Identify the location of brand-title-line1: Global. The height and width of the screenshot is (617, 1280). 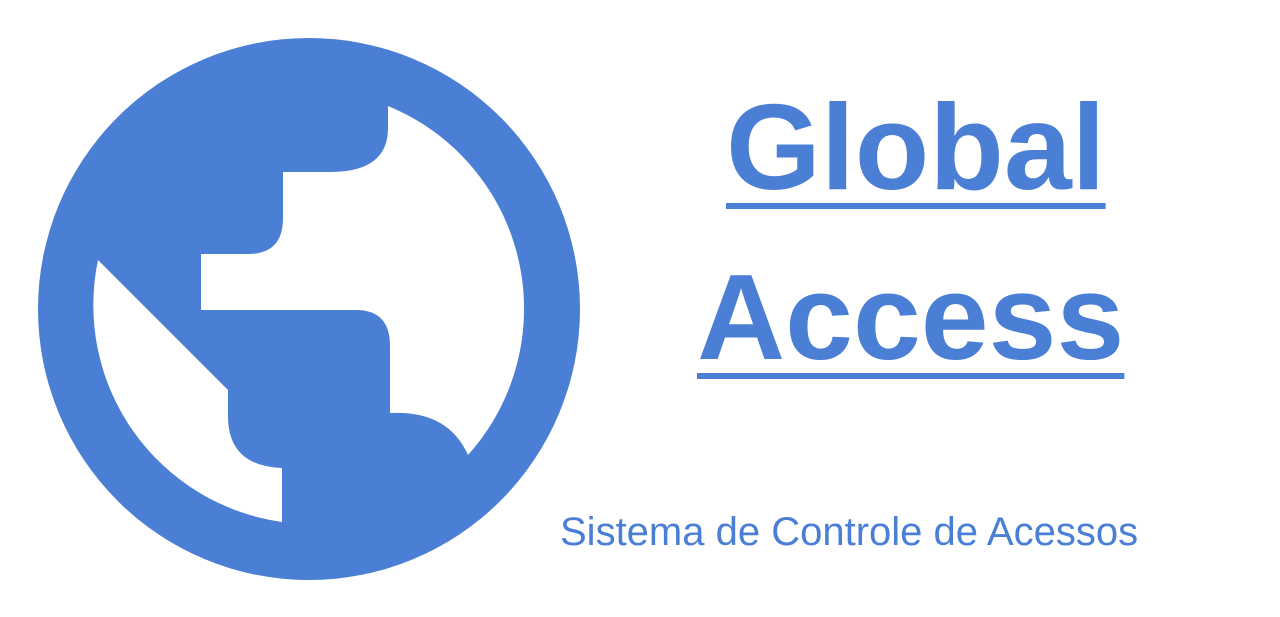
(916, 147).